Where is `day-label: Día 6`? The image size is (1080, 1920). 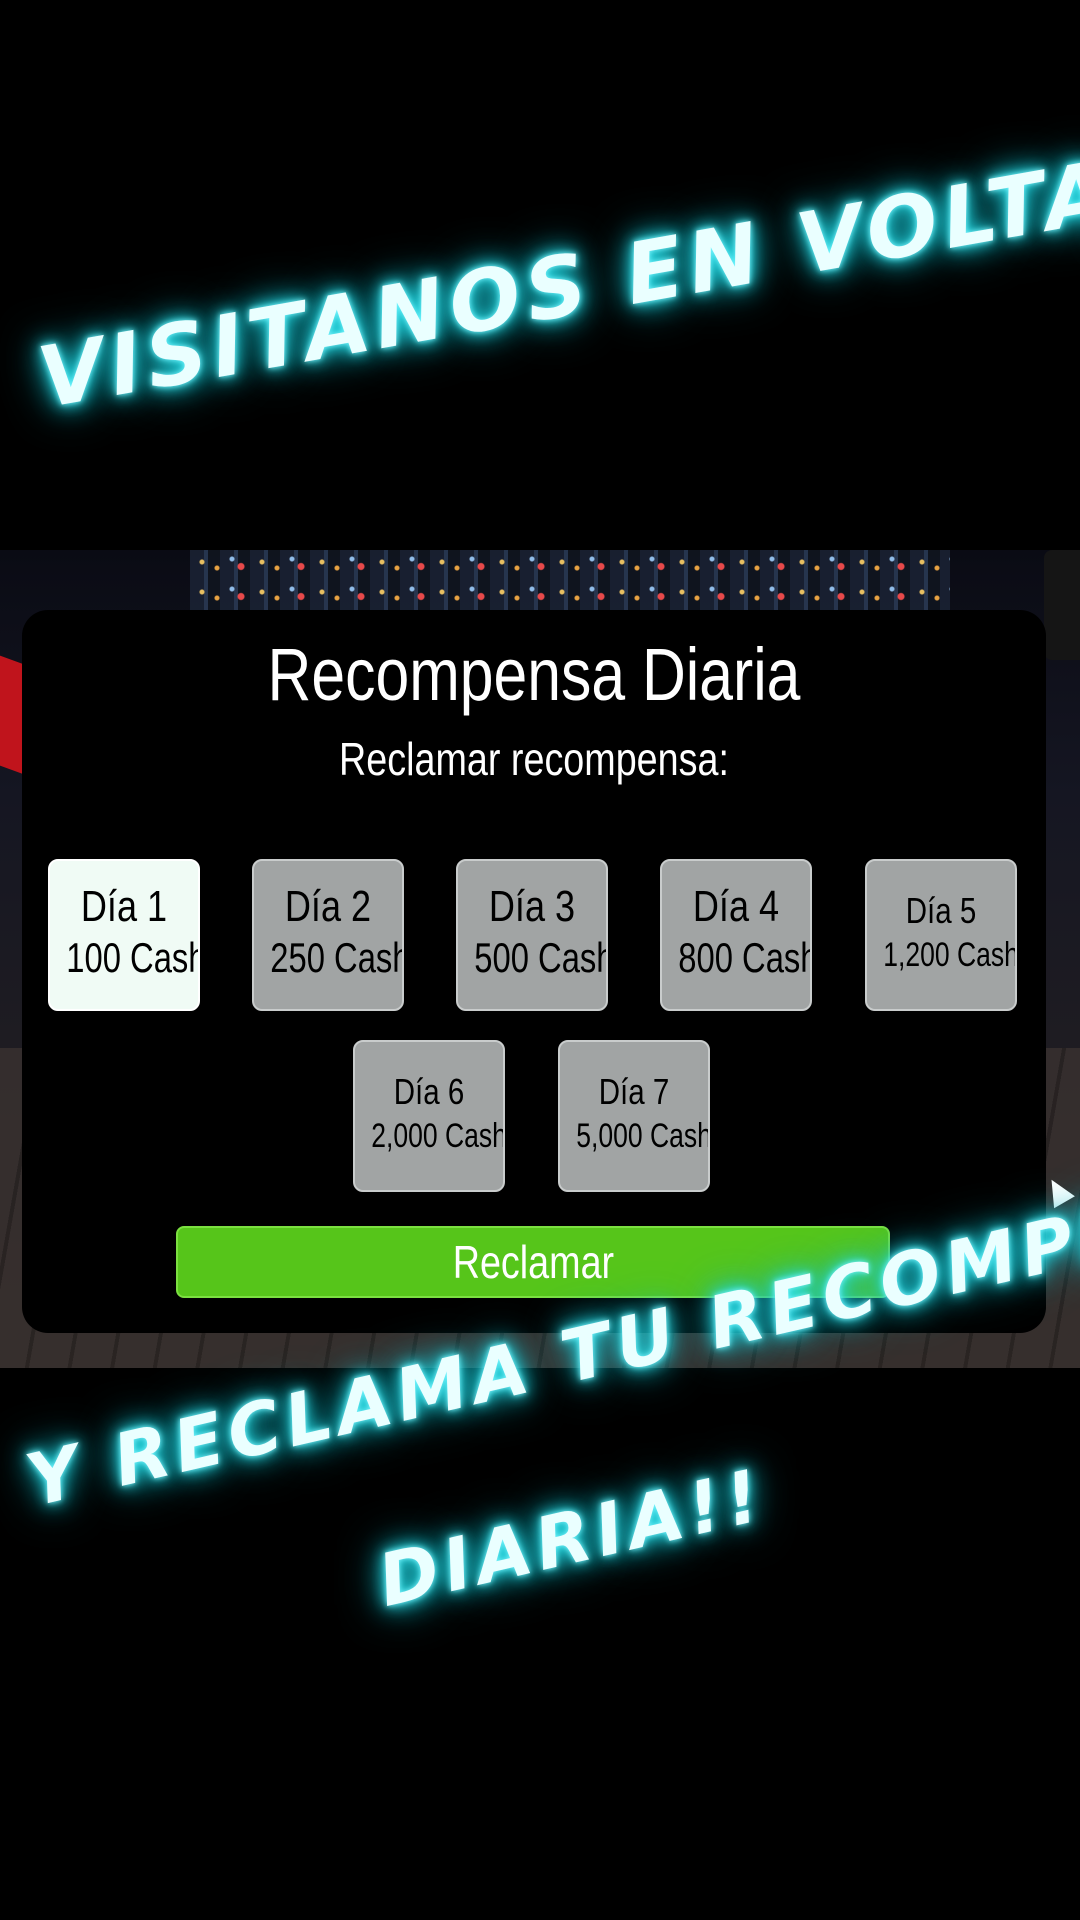 day-label: Día 6 is located at coordinates (429, 1091).